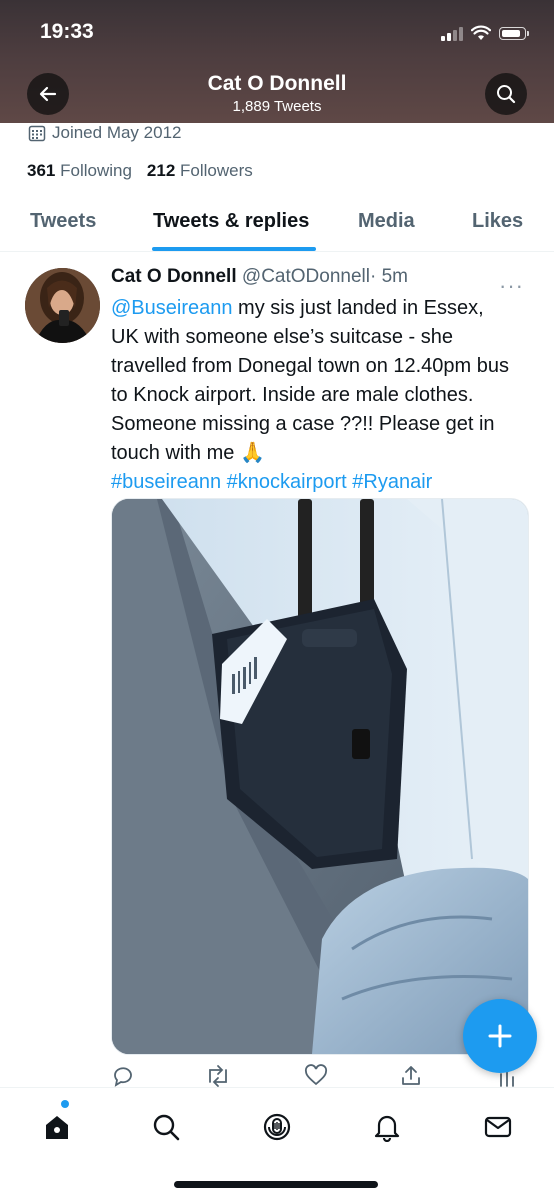 The height and width of the screenshot is (1201, 554). I want to click on following-link: 361 Following, so click(79, 171).